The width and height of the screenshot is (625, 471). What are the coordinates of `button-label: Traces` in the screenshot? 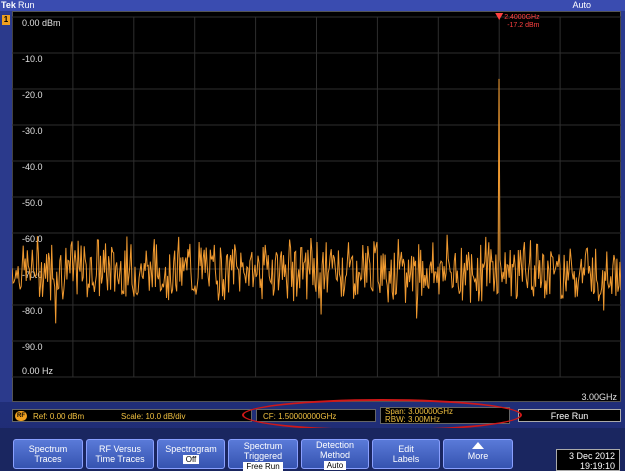 It's located at (48, 459).